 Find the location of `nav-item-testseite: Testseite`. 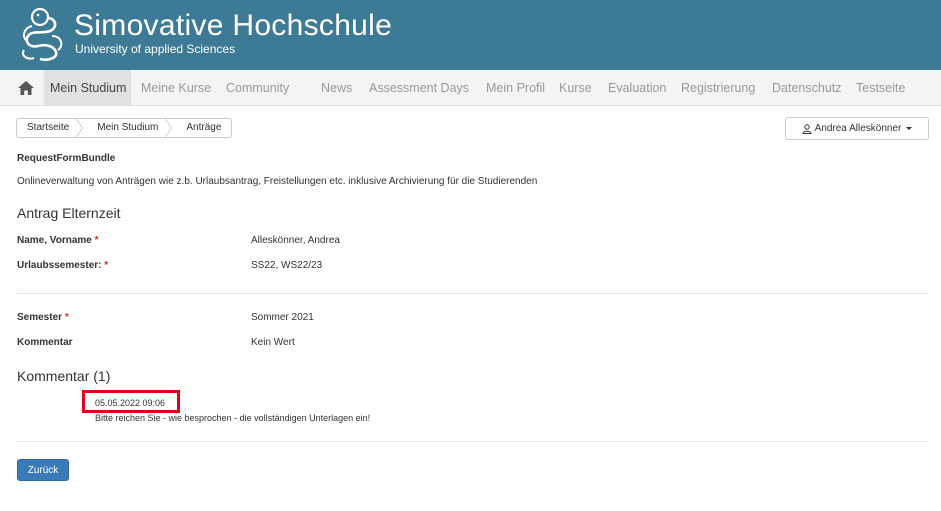

nav-item-testseite: Testseite is located at coordinates (880, 88).